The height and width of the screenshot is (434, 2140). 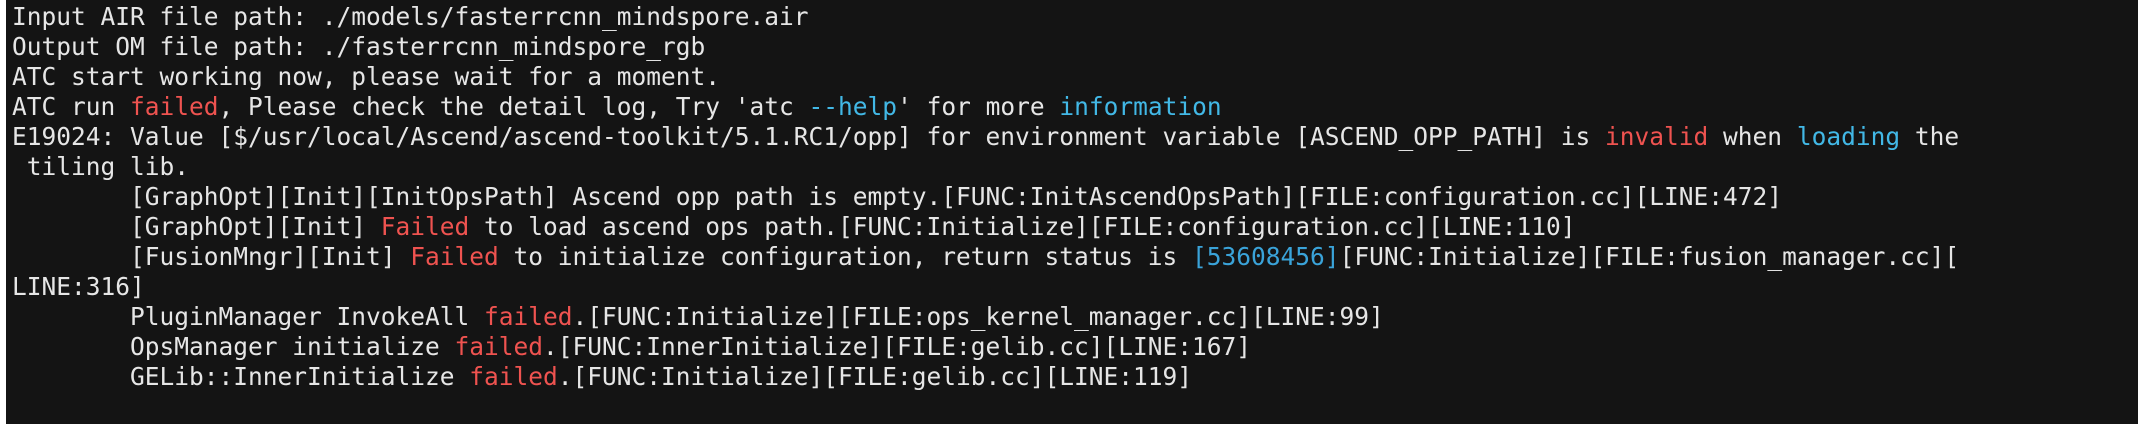 I want to click on terminal-line: tiling lib., so click(x=1075, y=167).